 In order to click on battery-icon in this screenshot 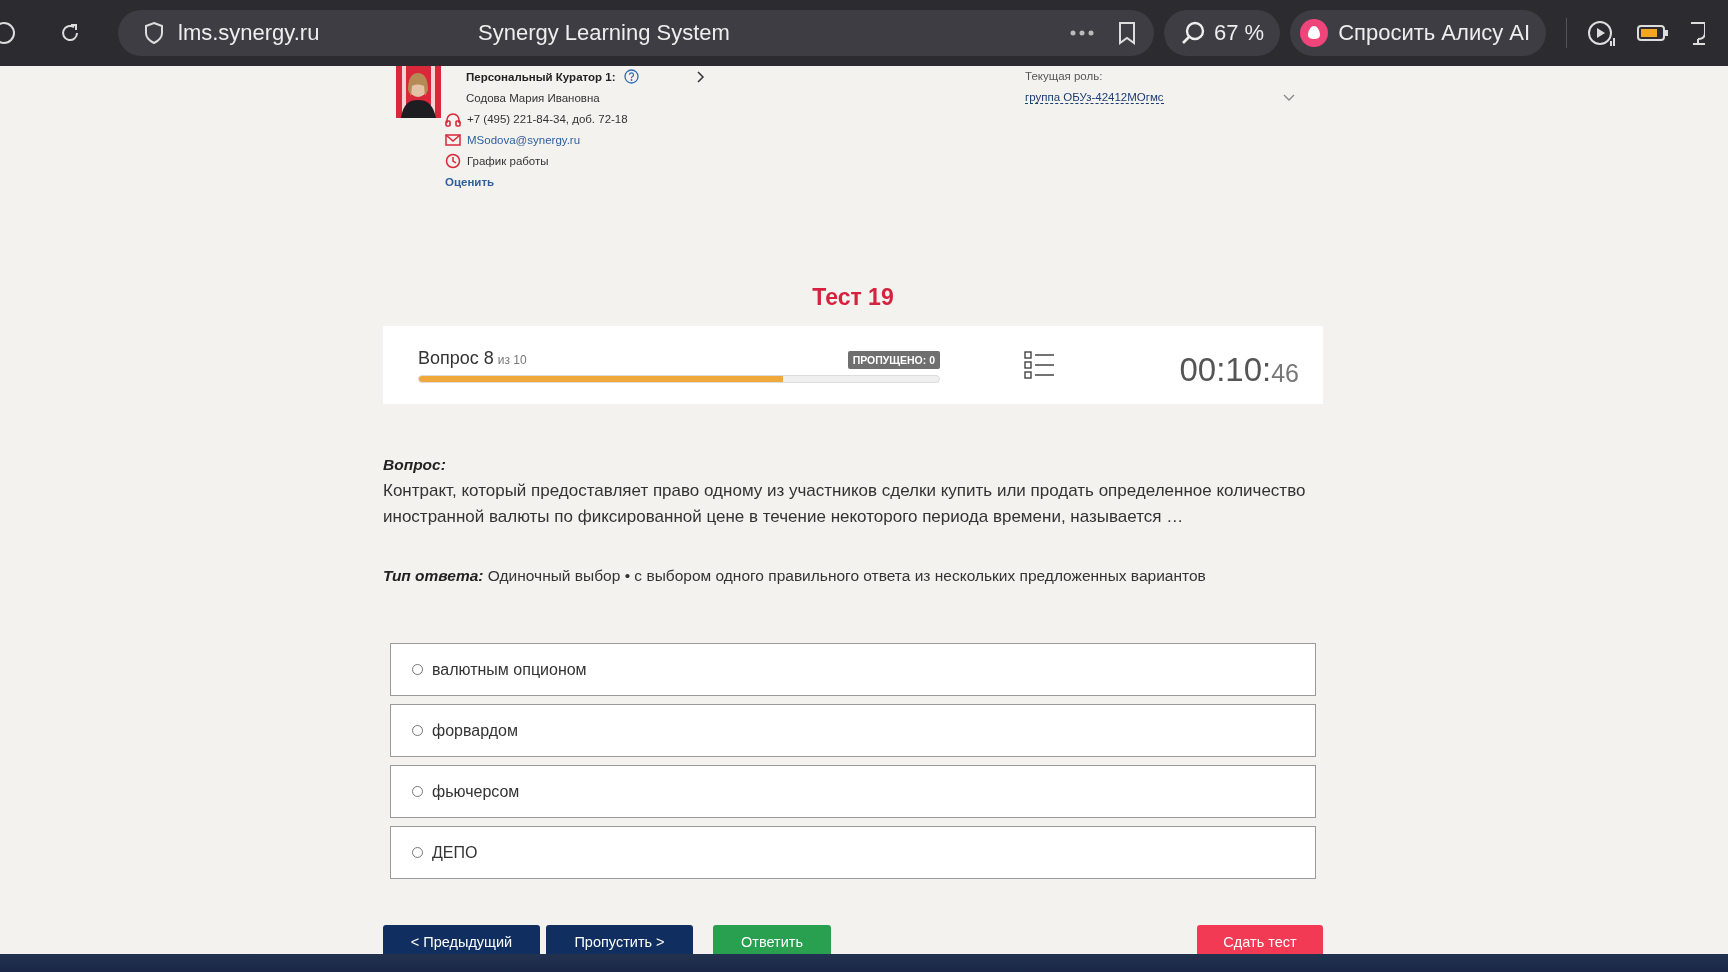, I will do `click(1653, 33)`.